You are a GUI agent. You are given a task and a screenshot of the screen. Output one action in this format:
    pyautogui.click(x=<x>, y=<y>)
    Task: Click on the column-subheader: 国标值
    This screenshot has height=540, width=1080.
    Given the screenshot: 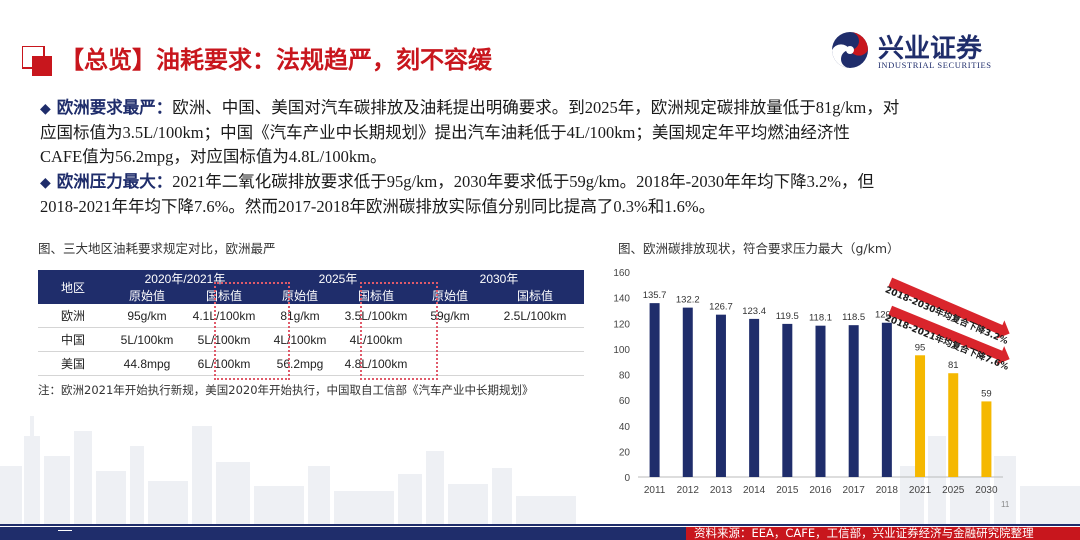 What is the action you would take?
    pyautogui.click(x=535, y=295)
    